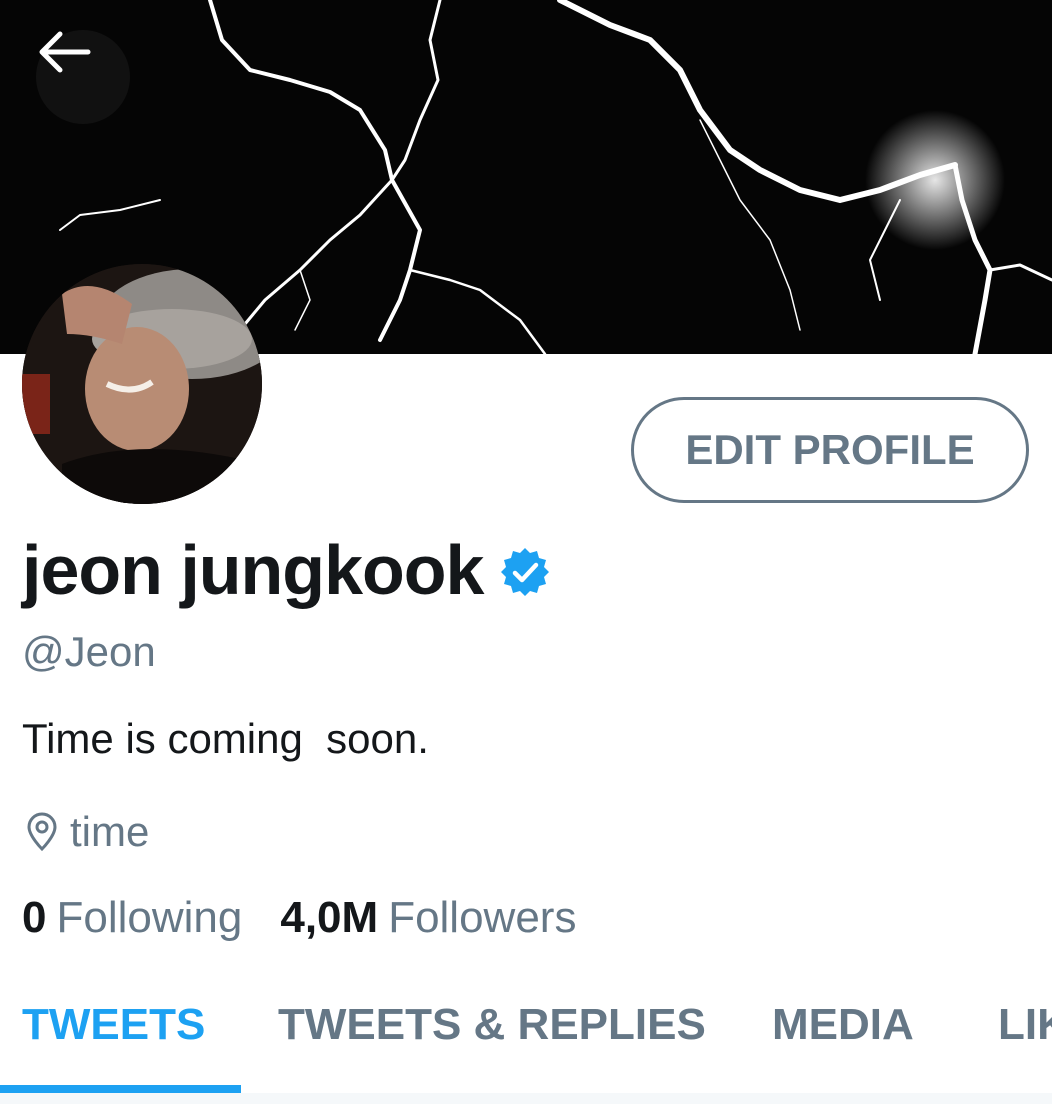 This screenshot has height=1104, width=1052. I want to click on followers-count: 4,0M, so click(329, 917).